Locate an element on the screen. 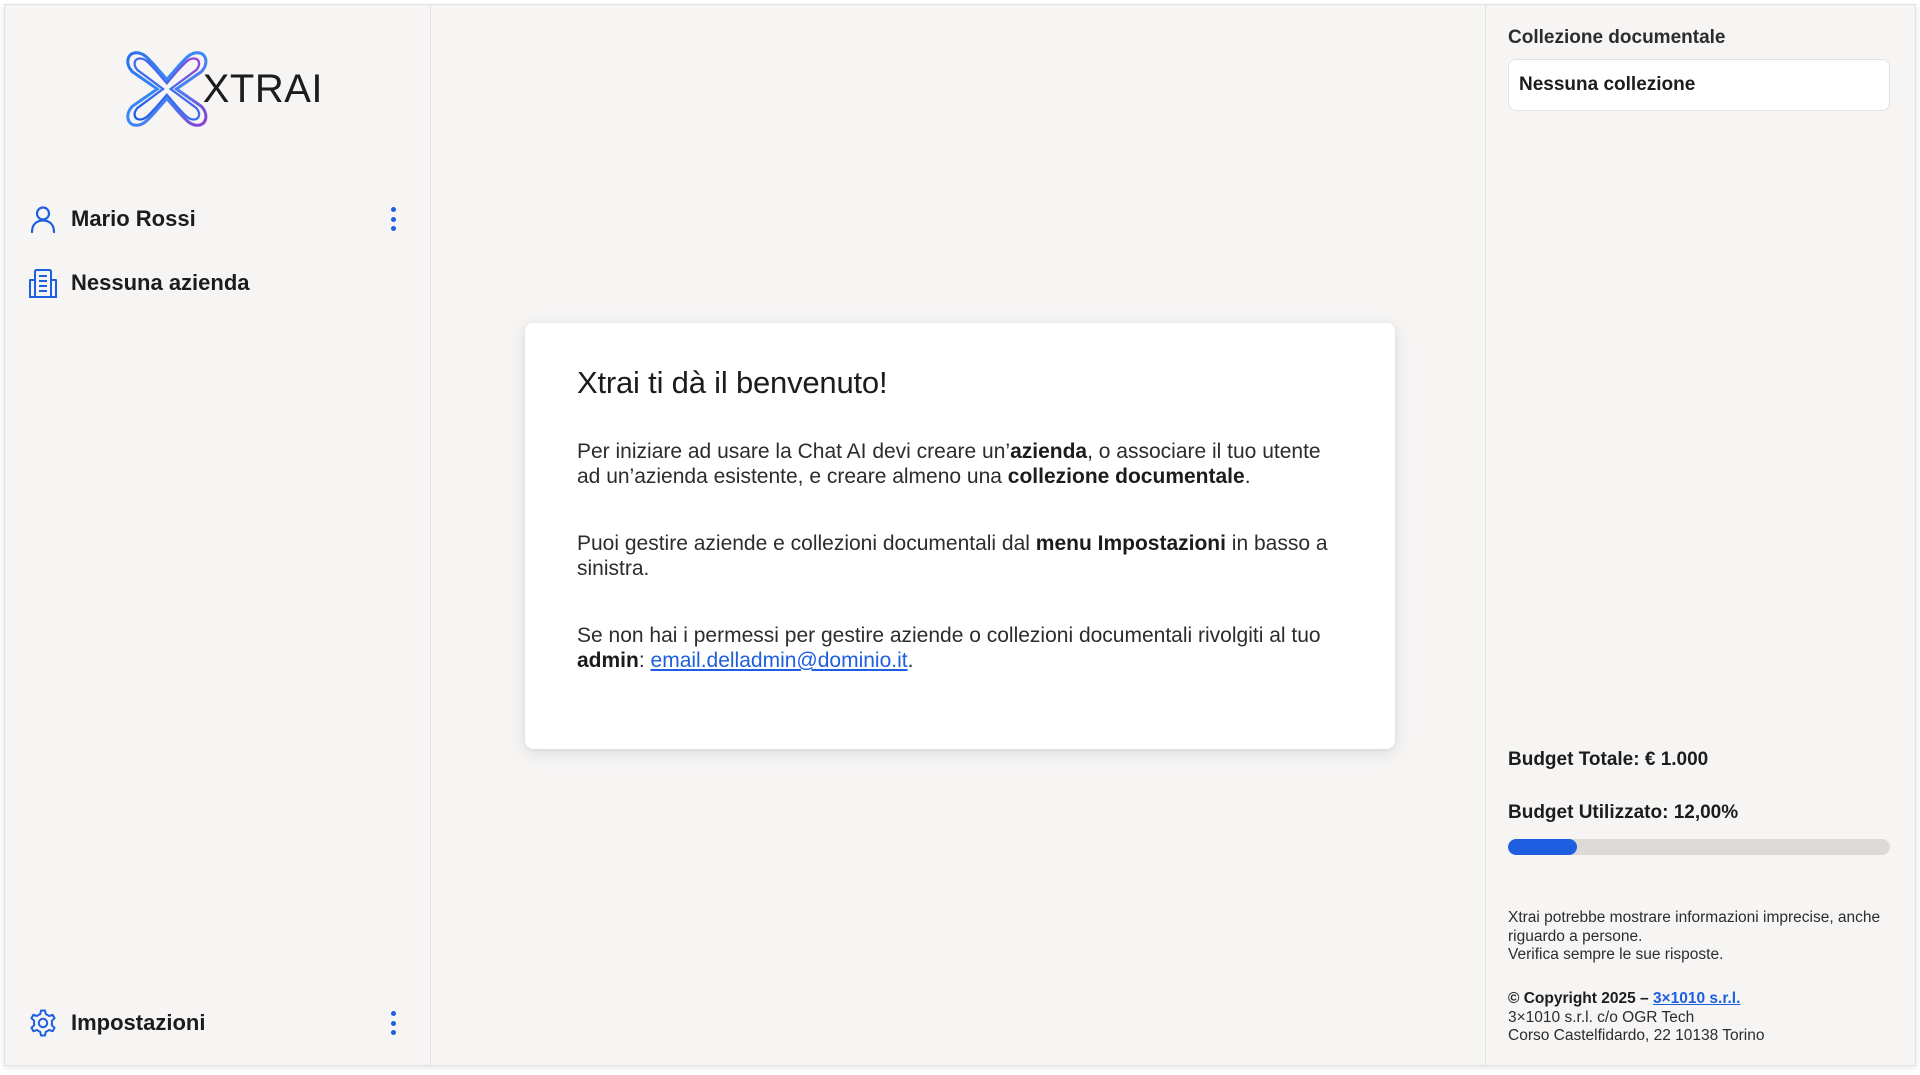  welcome-title: Xtrai ti dà il benvenuto! is located at coordinates (732, 382).